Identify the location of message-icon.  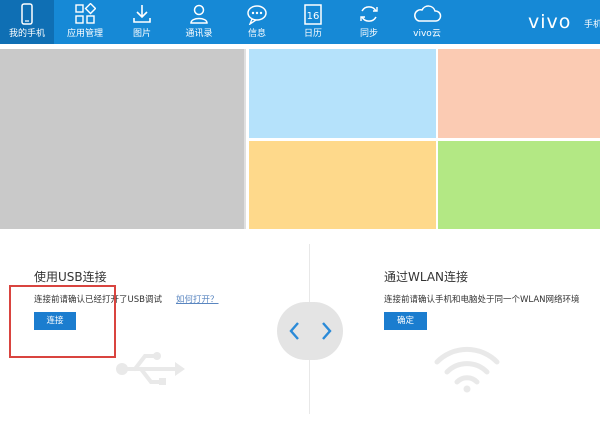
(257, 14).